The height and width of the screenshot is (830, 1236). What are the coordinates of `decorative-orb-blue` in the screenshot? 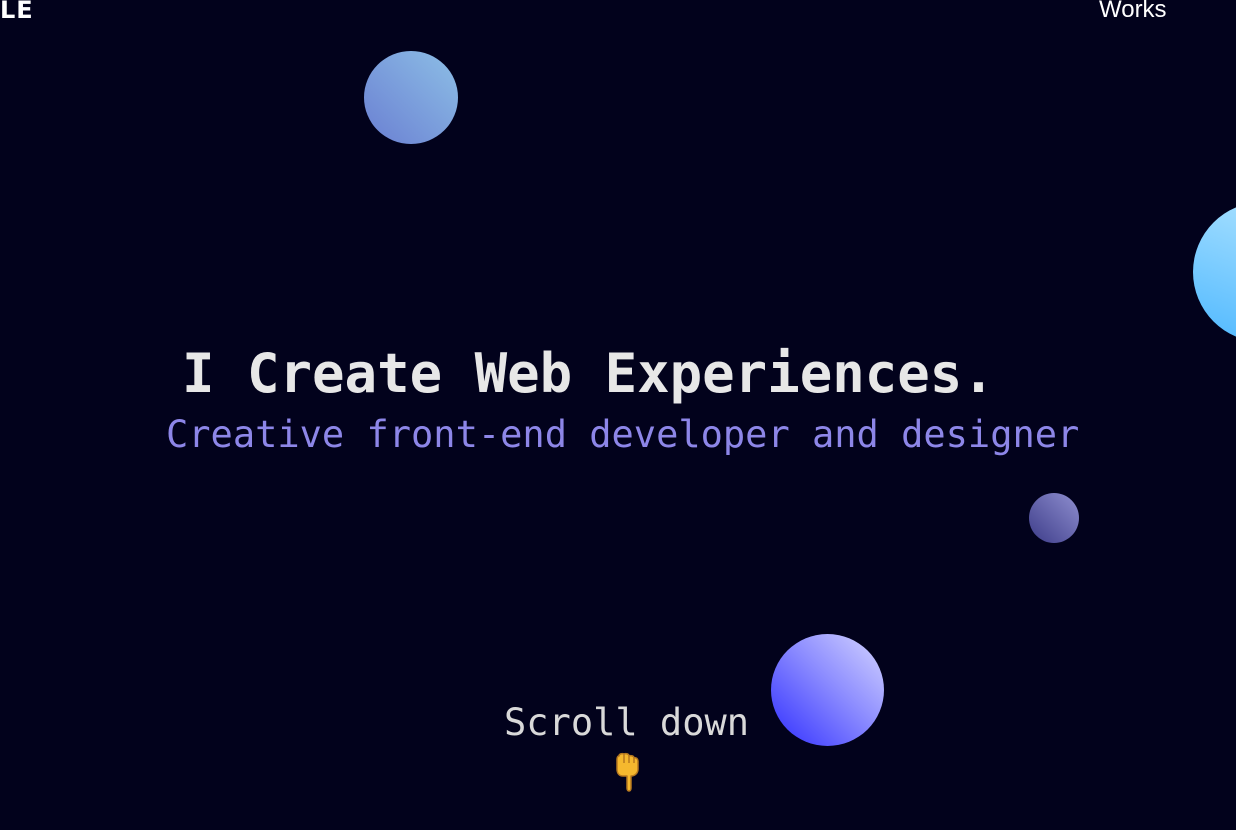 It's located at (411, 97).